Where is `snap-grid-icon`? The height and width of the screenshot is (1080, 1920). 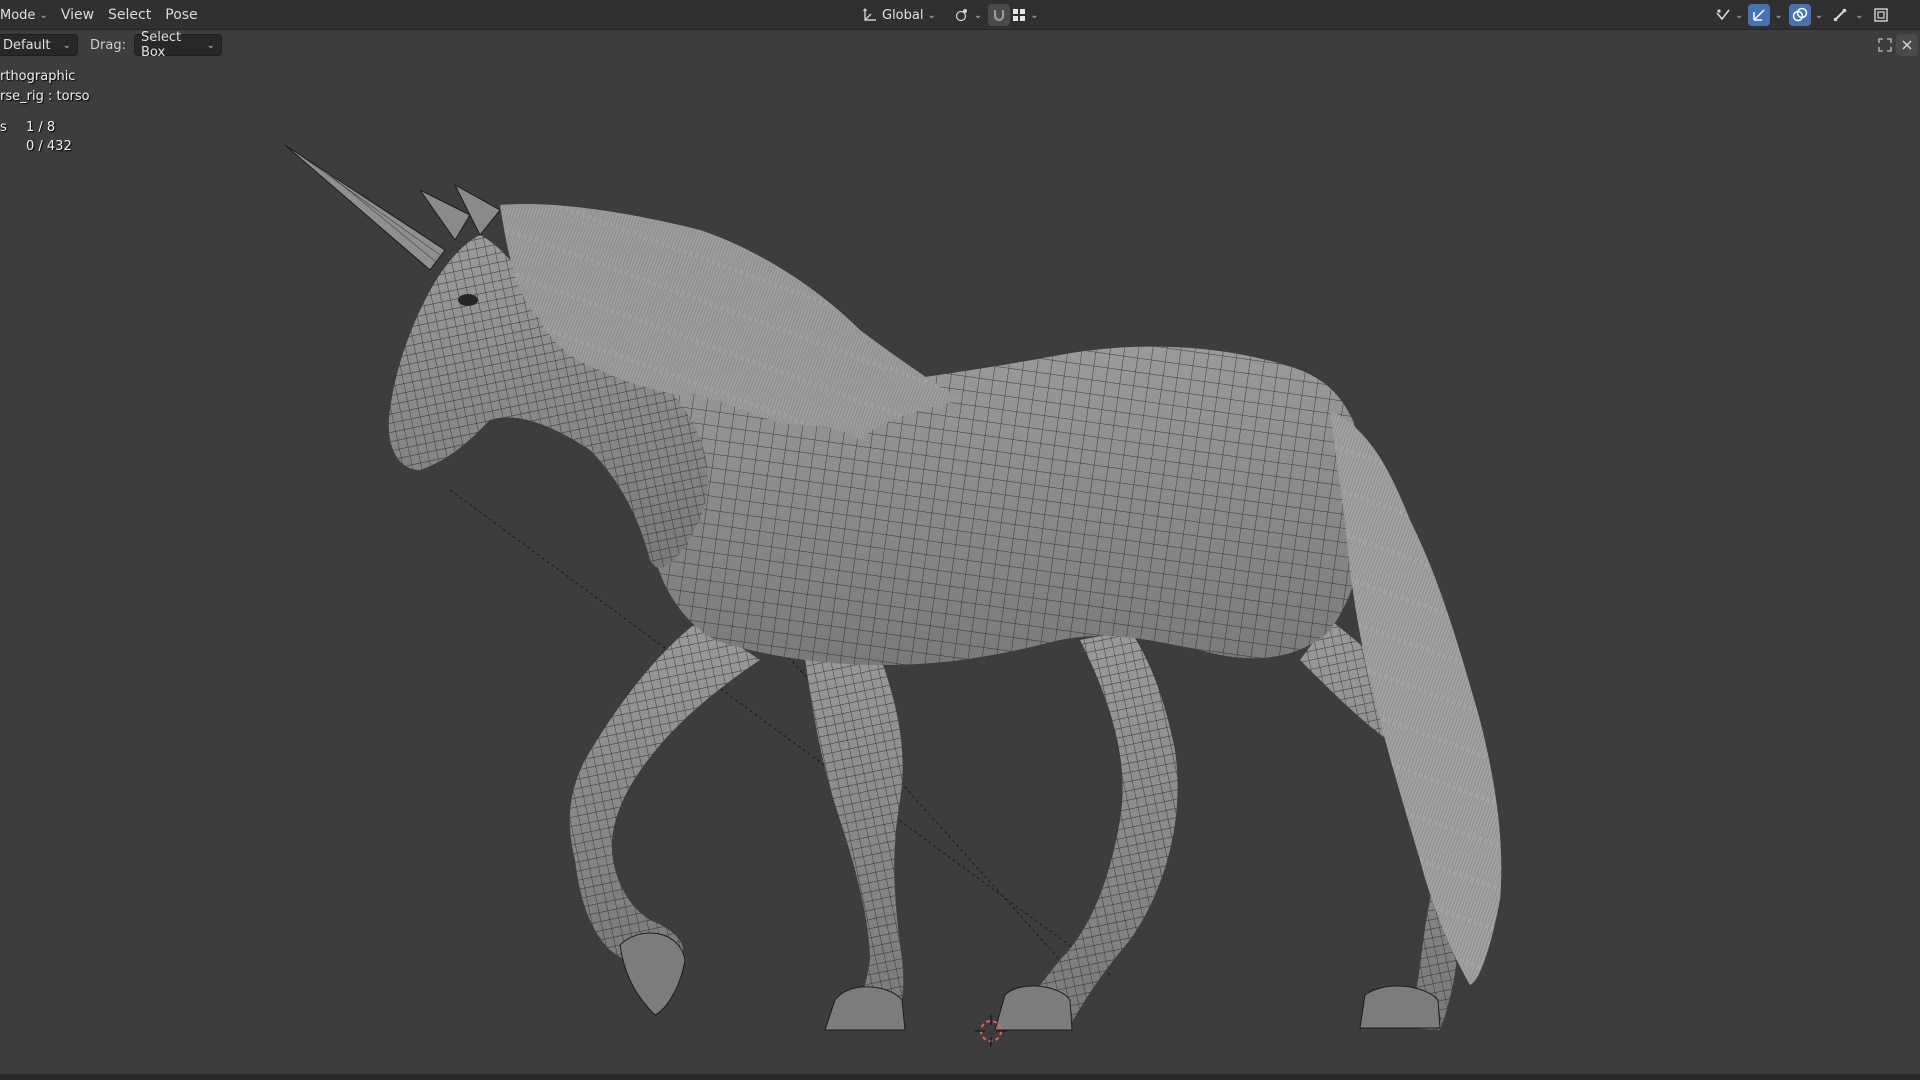
snap-grid-icon is located at coordinates (1019, 15).